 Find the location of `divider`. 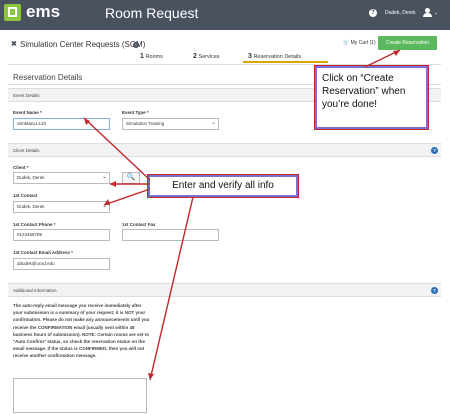

divider is located at coordinates (224, 64).